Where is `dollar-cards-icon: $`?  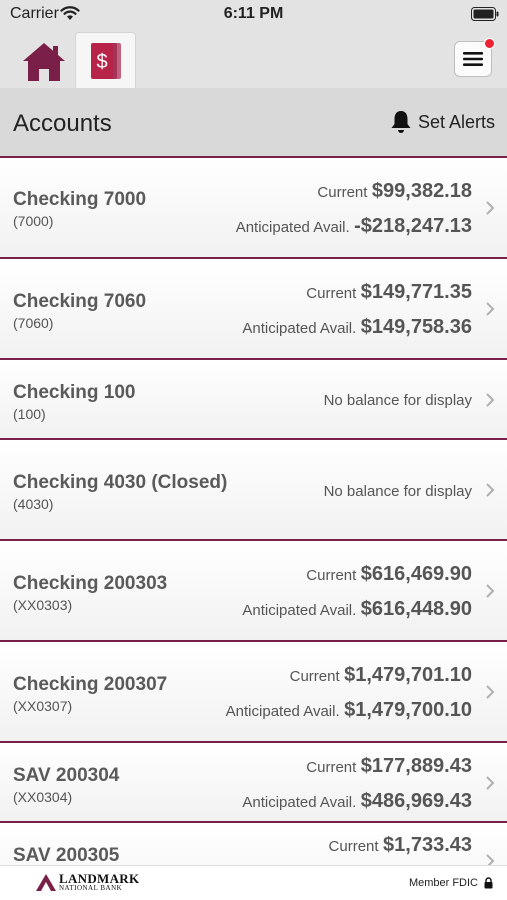
dollar-cards-icon: $ is located at coordinates (105, 60).